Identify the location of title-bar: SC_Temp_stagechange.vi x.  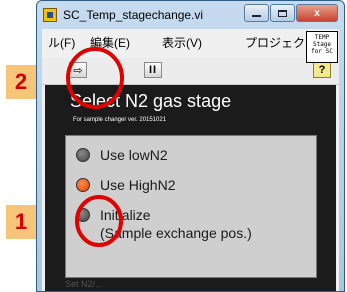
(190, 15).